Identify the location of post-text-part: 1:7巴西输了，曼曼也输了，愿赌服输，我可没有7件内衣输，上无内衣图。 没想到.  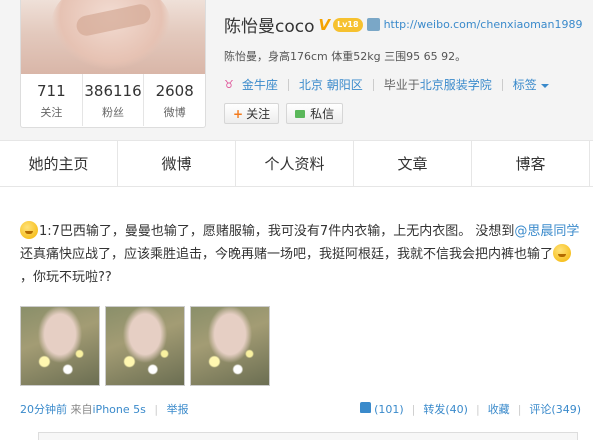
(277, 231).